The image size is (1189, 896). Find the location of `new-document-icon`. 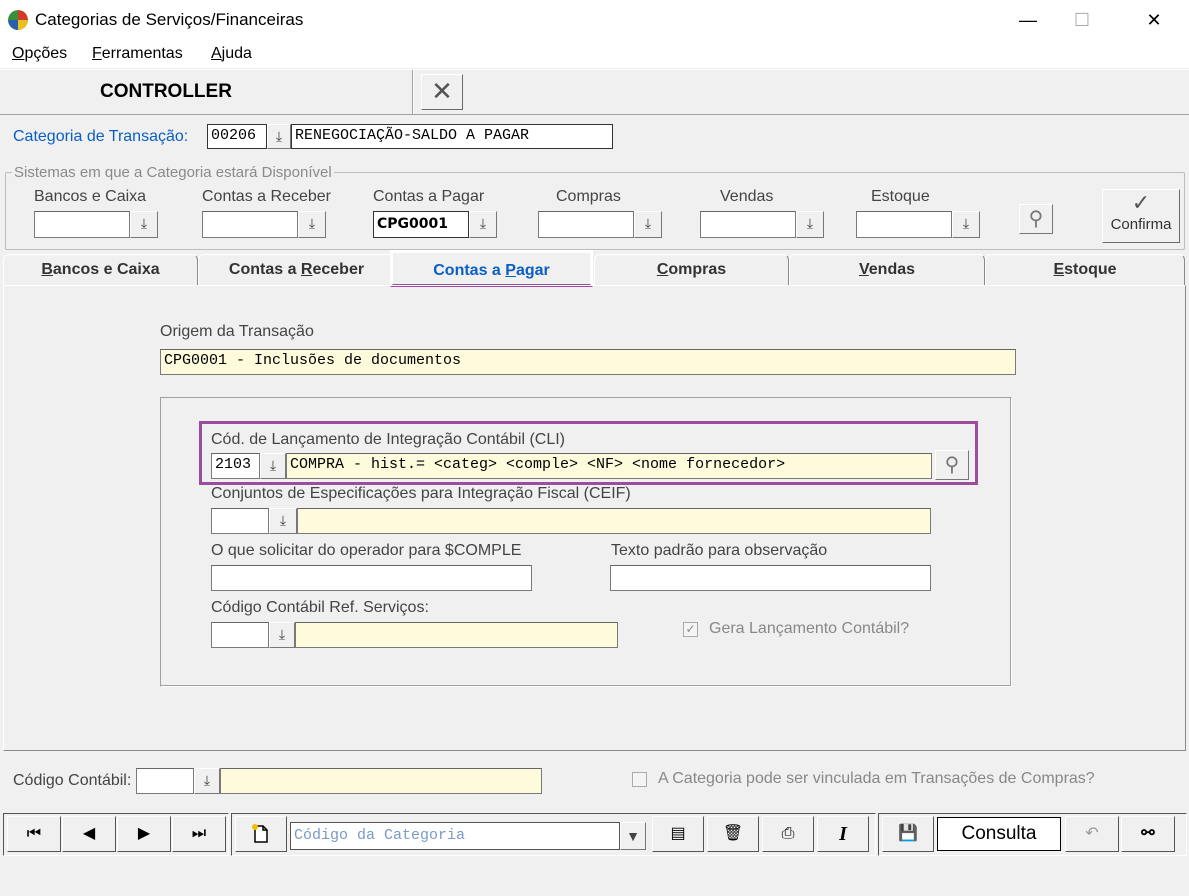

new-document-icon is located at coordinates (260, 833).